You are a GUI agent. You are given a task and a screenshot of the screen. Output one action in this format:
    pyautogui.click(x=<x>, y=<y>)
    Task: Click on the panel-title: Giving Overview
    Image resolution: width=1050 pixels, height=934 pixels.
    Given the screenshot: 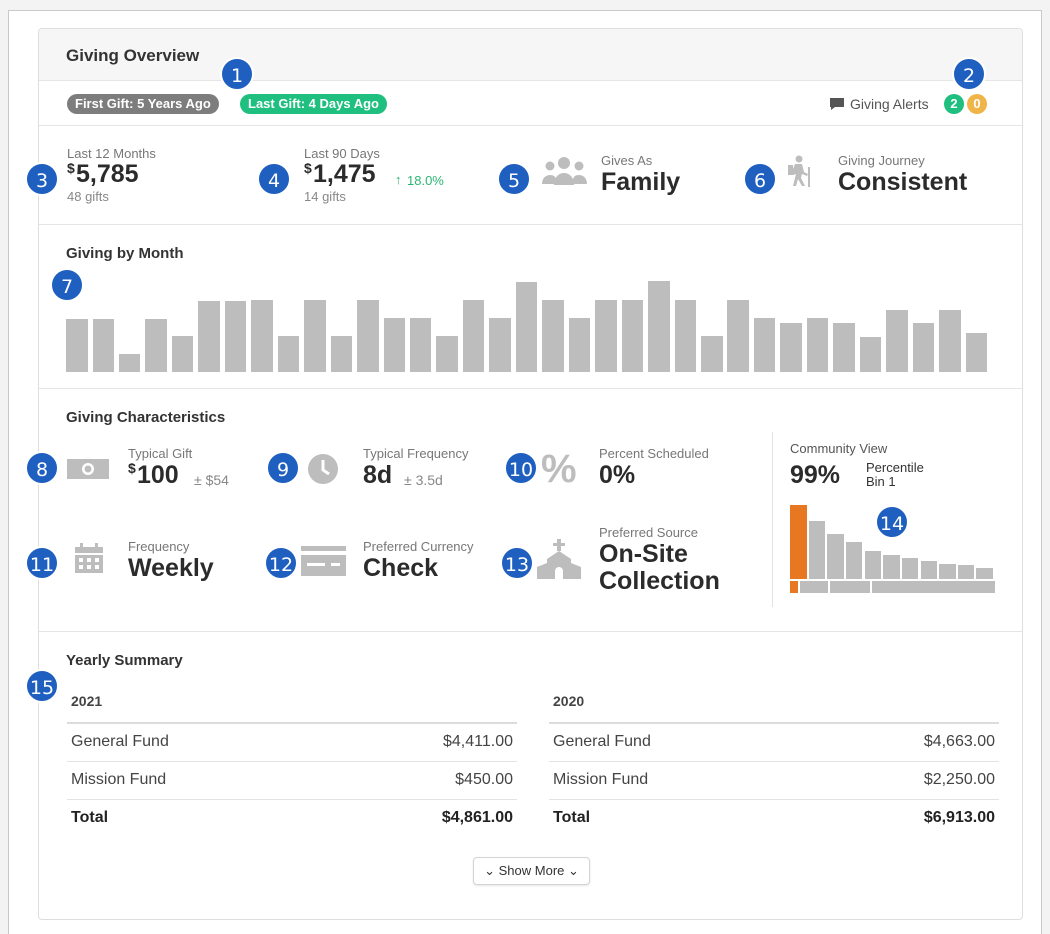 What is the action you would take?
    pyautogui.click(x=133, y=55)
    